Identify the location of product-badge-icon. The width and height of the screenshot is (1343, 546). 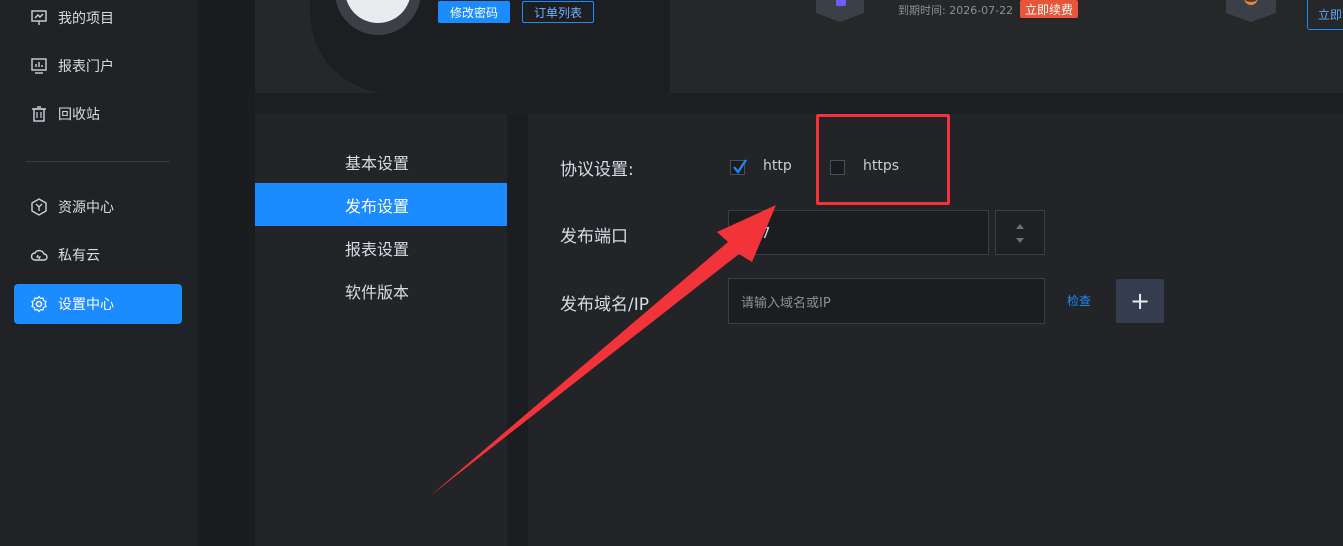
(840, 11).